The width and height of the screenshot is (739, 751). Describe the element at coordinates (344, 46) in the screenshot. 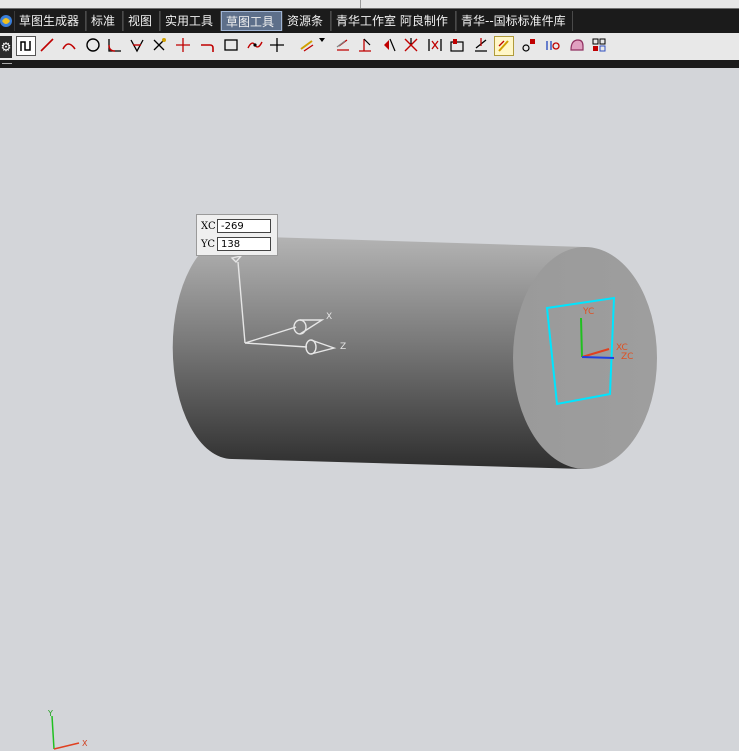

I see `offset-curve-icon` at that location.